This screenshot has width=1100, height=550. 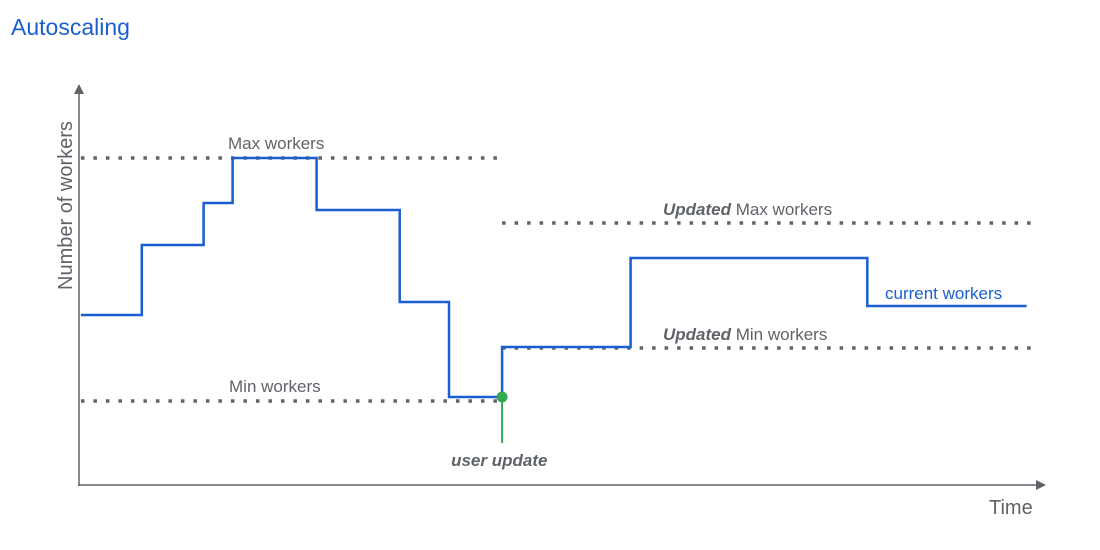 What do you see at coordinates (499, 460) in the screenshot?
I see `user-update-label: user update` at bounding box center [499, 460].